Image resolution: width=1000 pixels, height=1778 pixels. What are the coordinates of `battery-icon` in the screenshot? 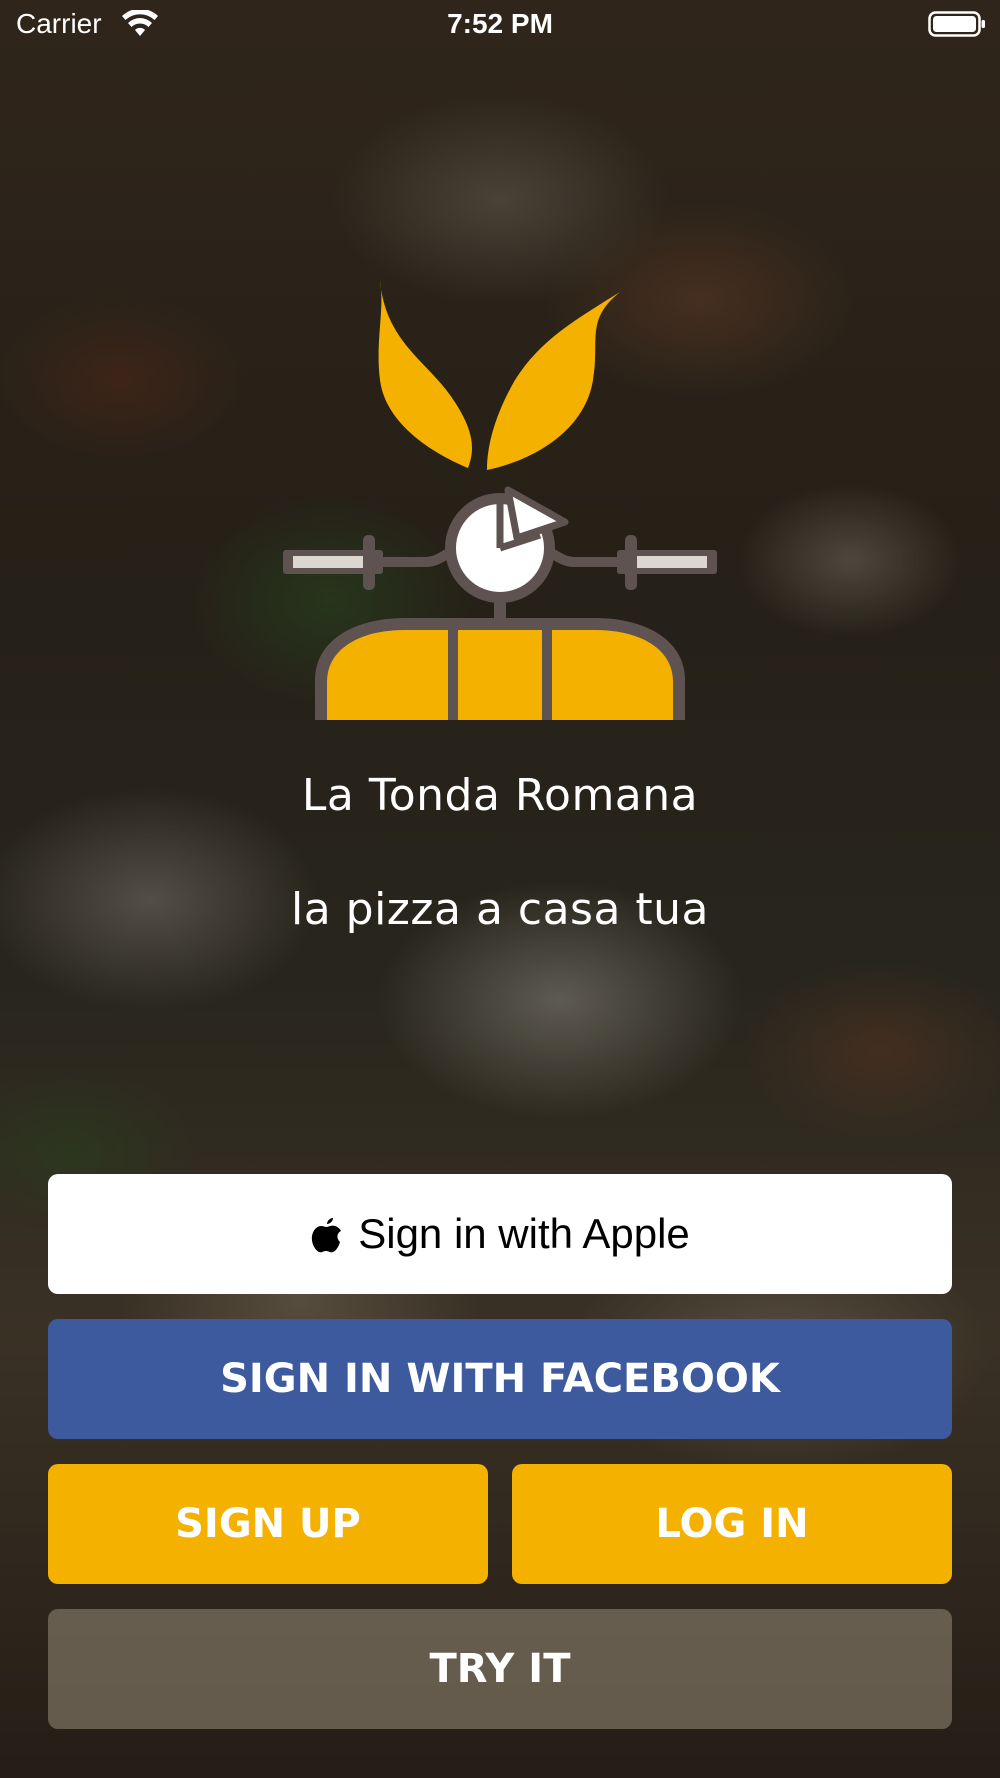 It's located at (956, 24).